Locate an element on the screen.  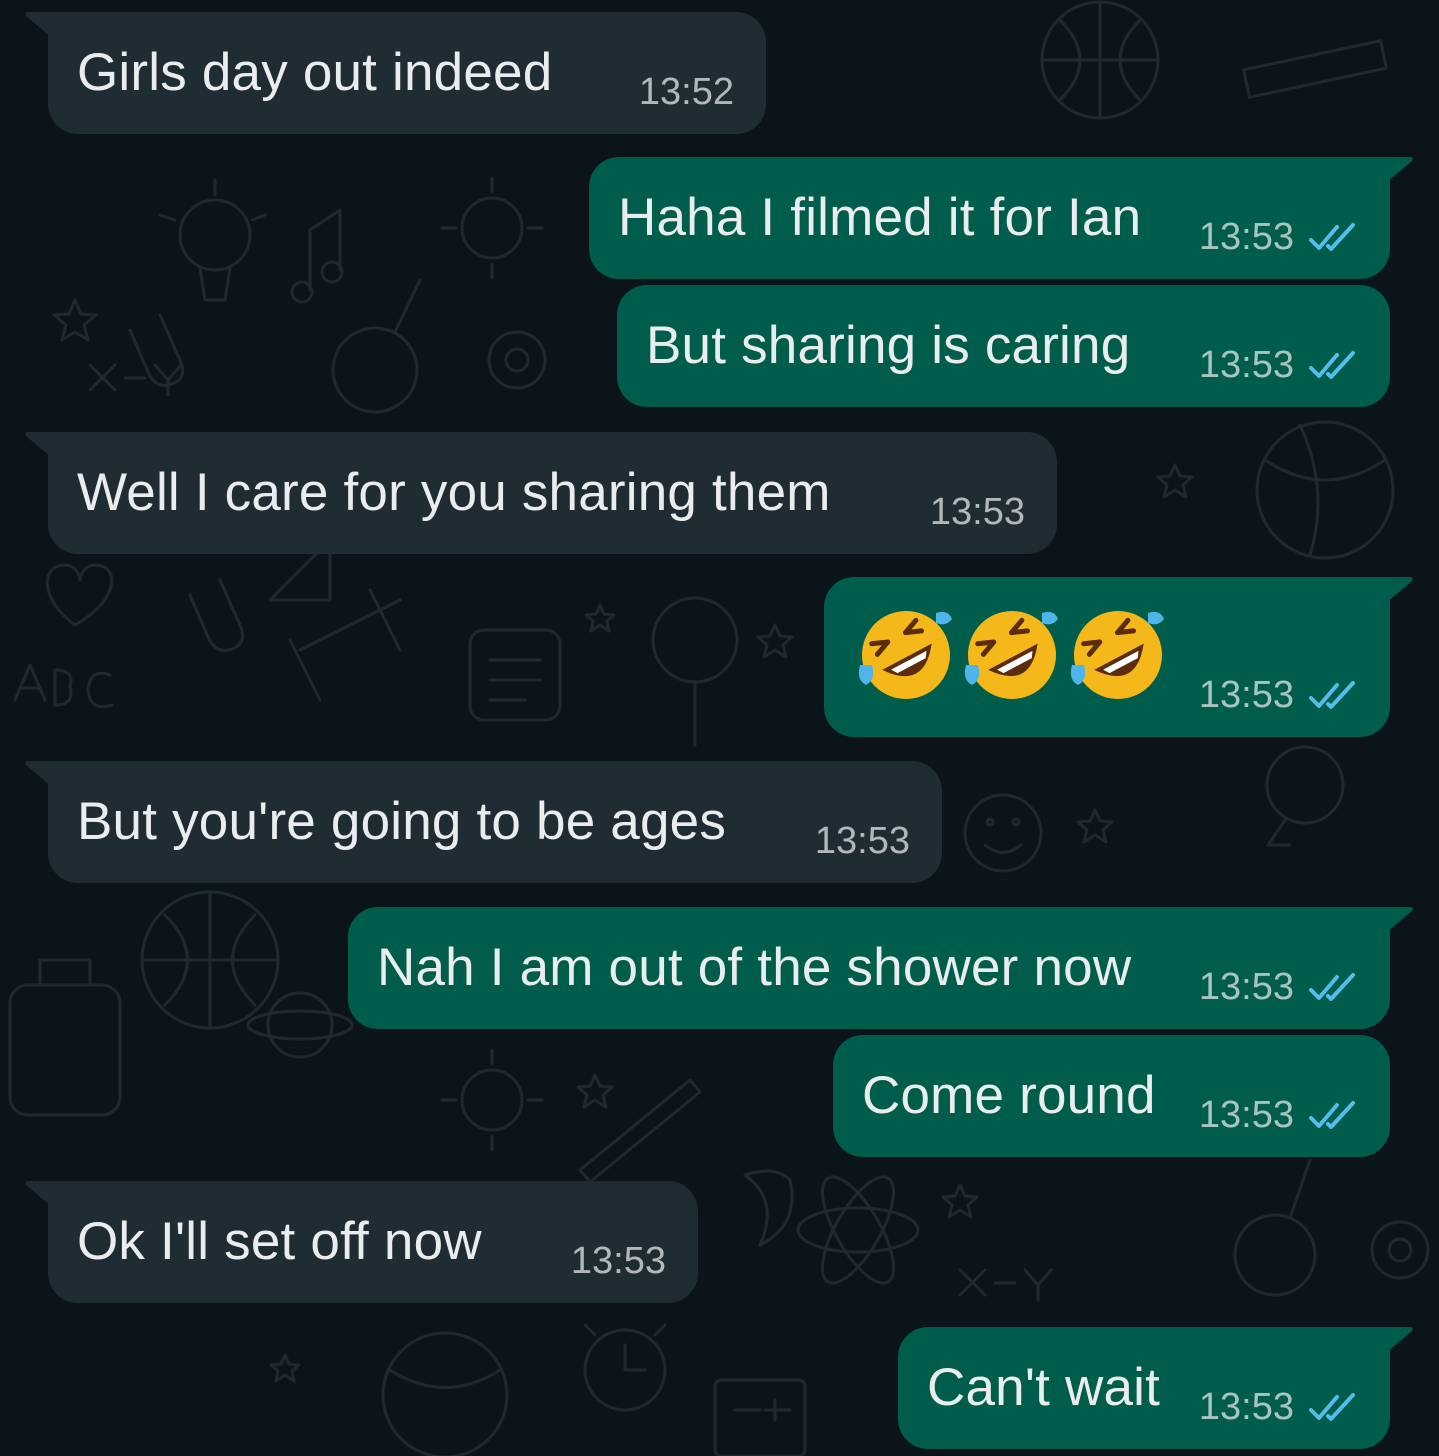
message-bubble-incoming: Girls day out indeed 13:52 is located at coordinates (395, 73).